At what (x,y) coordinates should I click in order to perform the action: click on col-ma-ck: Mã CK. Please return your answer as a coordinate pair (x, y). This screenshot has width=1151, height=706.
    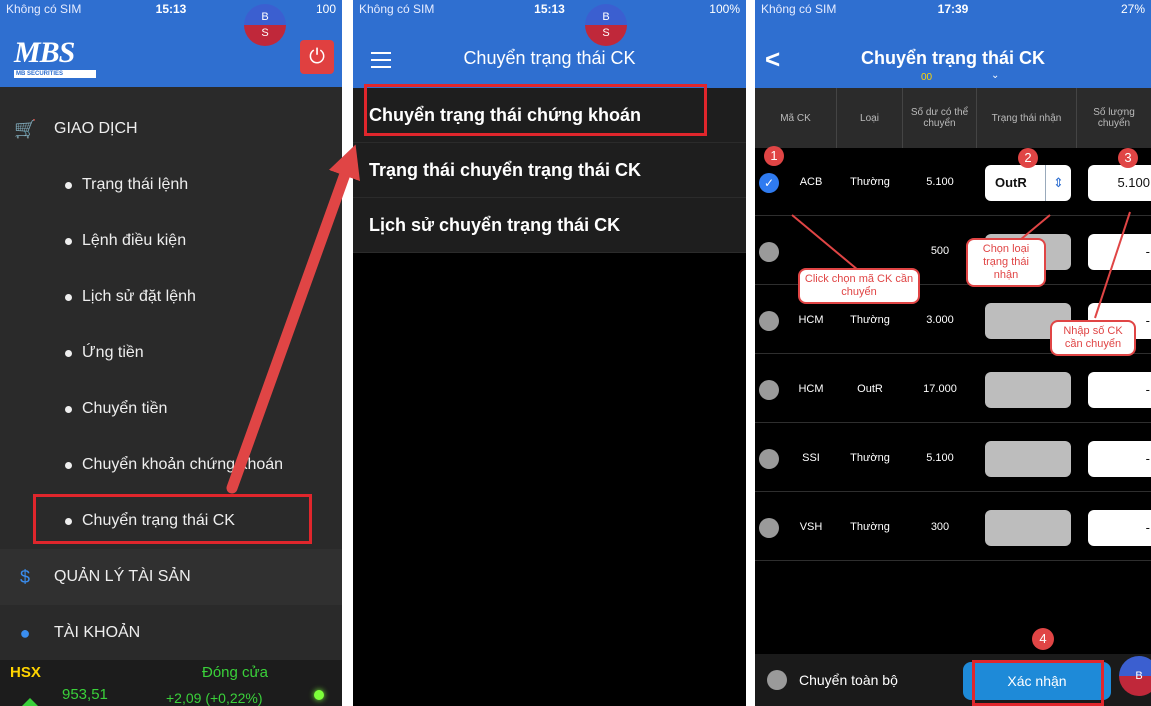
    Looking at the image, I should click on (796, 118).